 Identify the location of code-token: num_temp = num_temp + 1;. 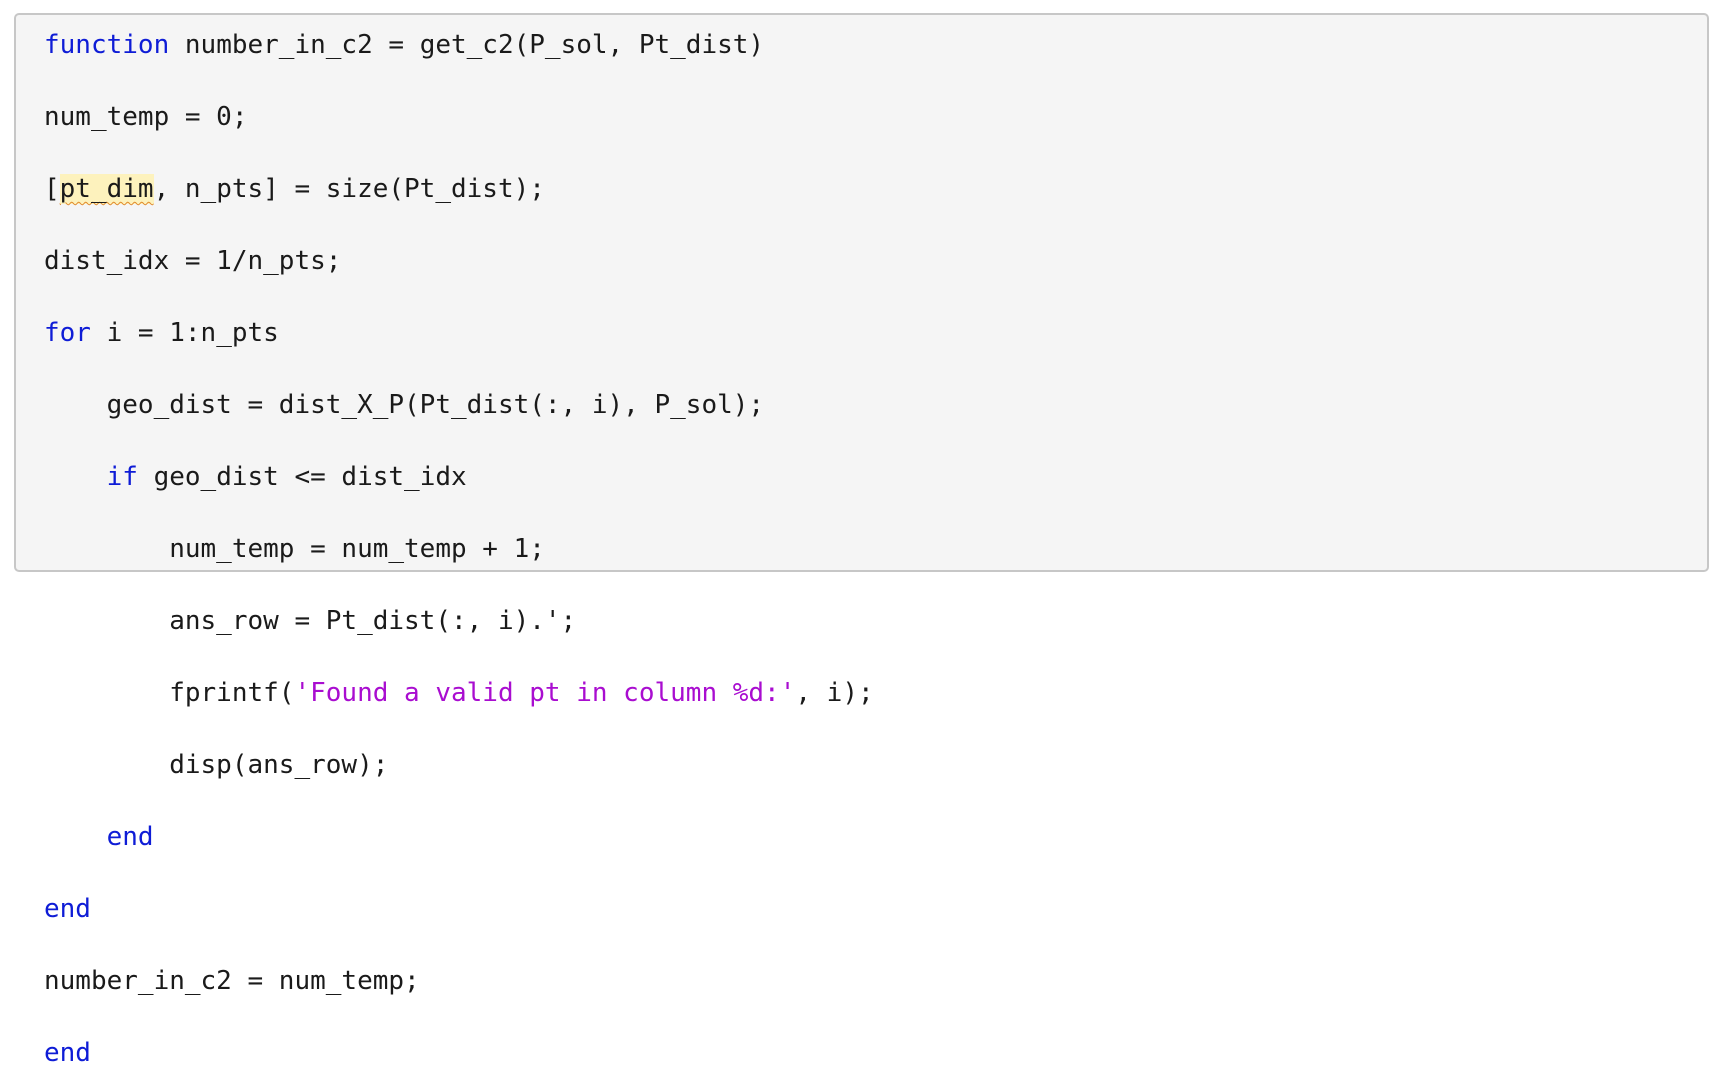
(294, 549).